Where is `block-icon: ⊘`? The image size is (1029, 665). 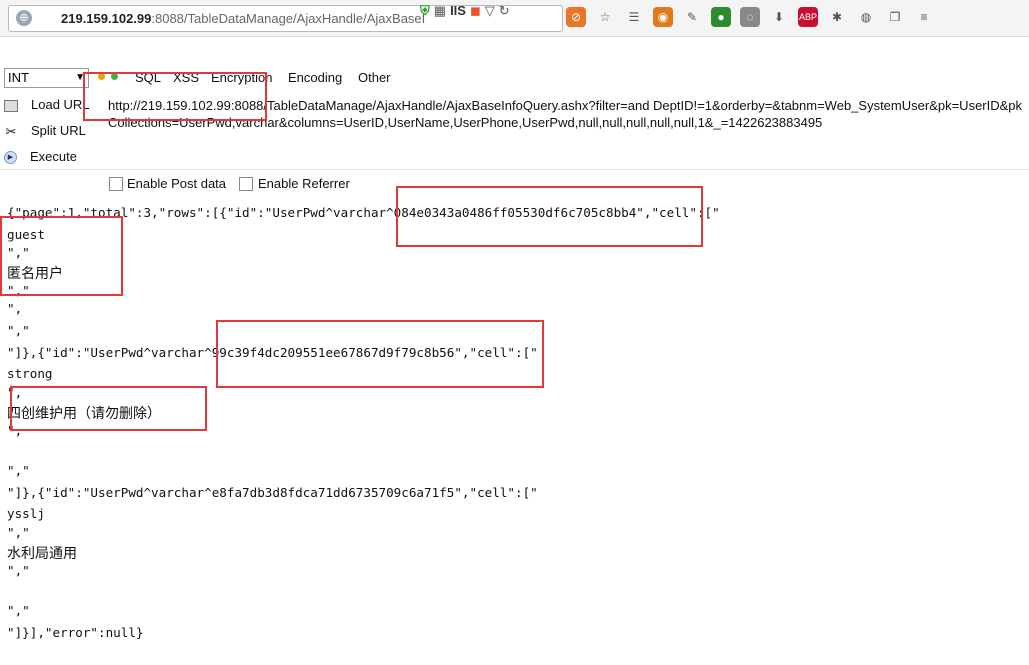
block-icon: ⊘ is located at coordinates (576, 17).